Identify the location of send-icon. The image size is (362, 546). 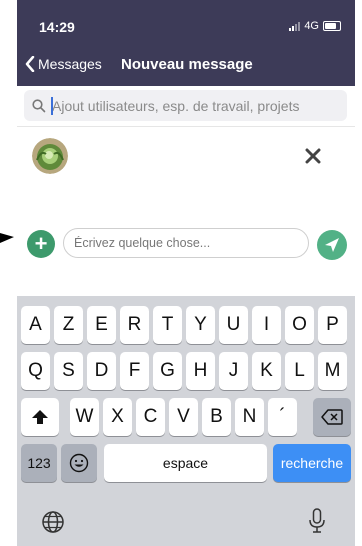
(332, 245).